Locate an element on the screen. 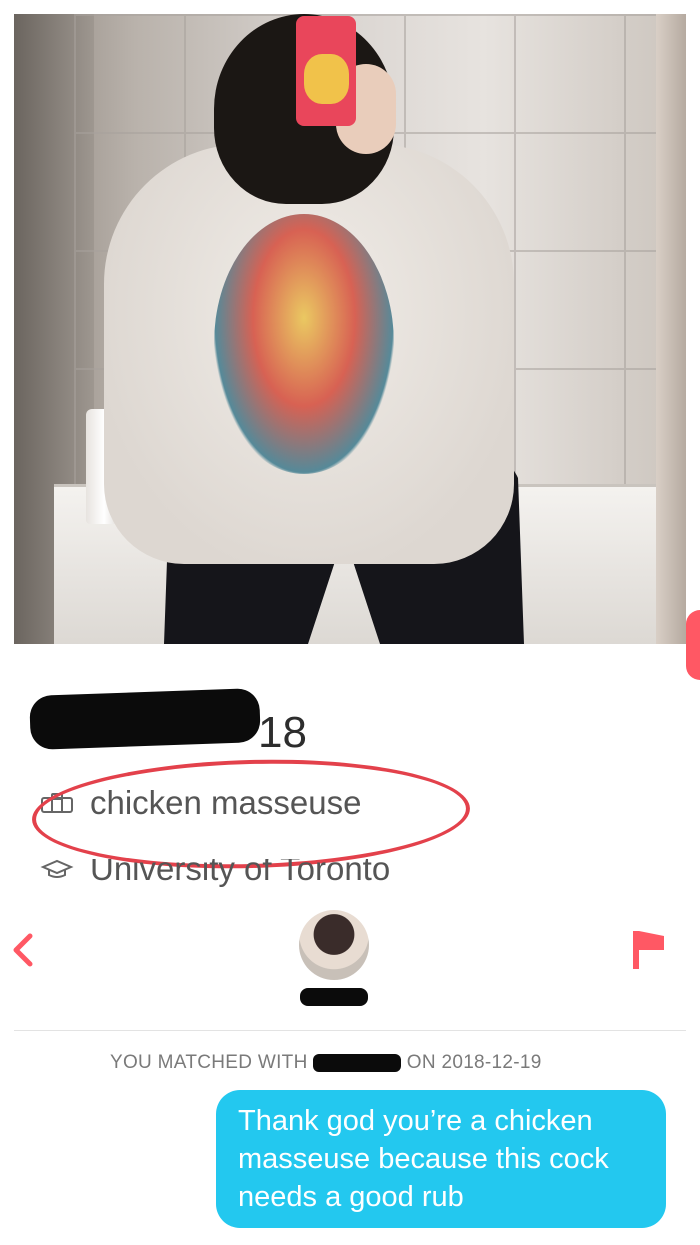  school-row: University of Toronto is located at coordinates (215, 869).